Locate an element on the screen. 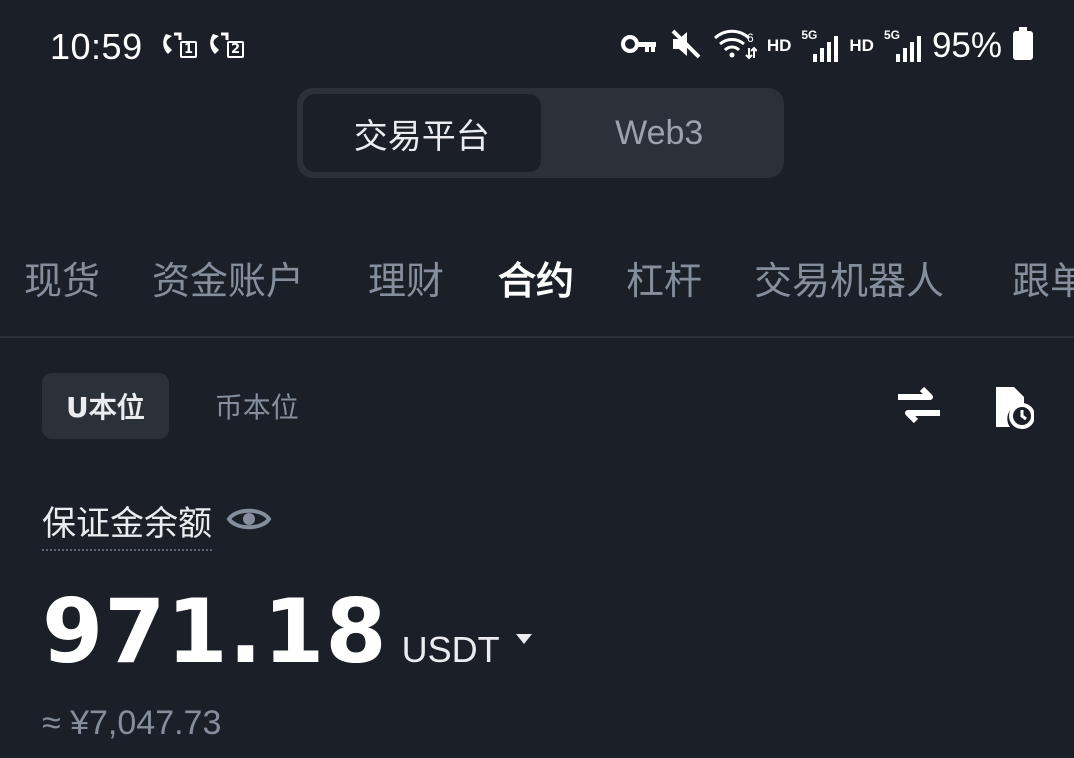  signal-icon: 5G is located at coordinates (820, 46).